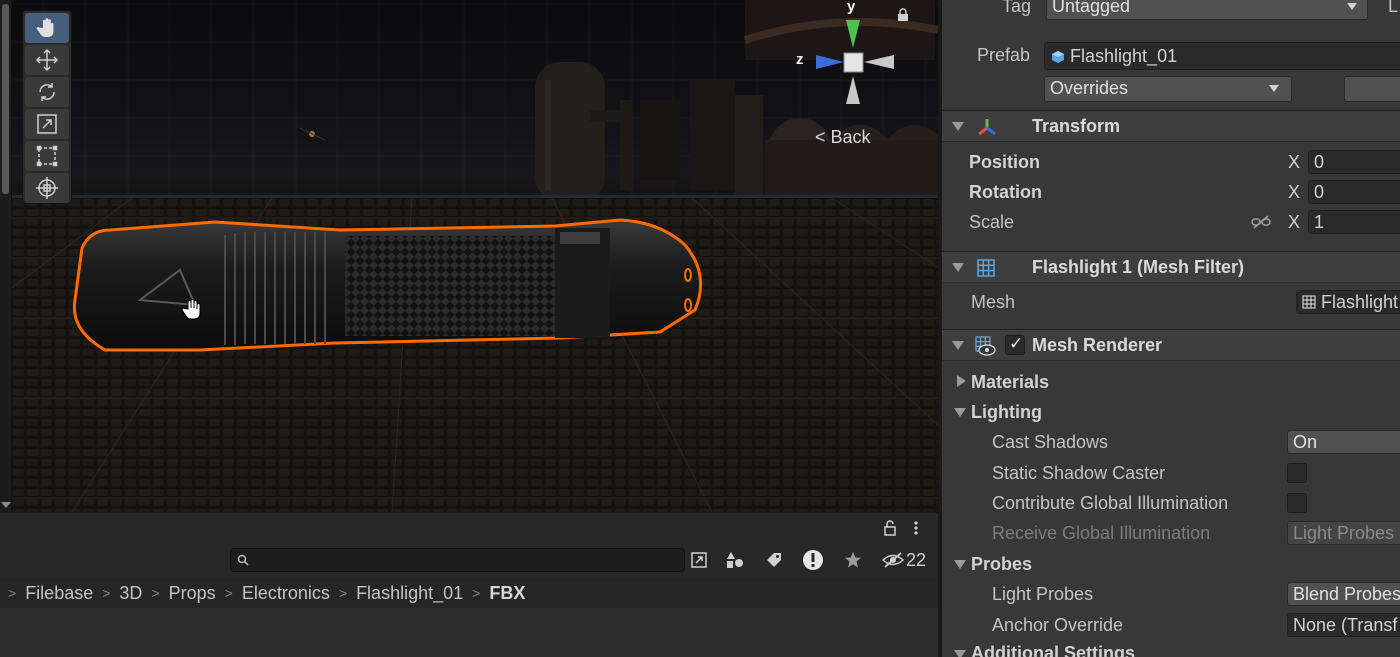  Describe the element at coordinates (960, 653) in the screenshot. I see `additional-settings-foldout-icon` at that location.